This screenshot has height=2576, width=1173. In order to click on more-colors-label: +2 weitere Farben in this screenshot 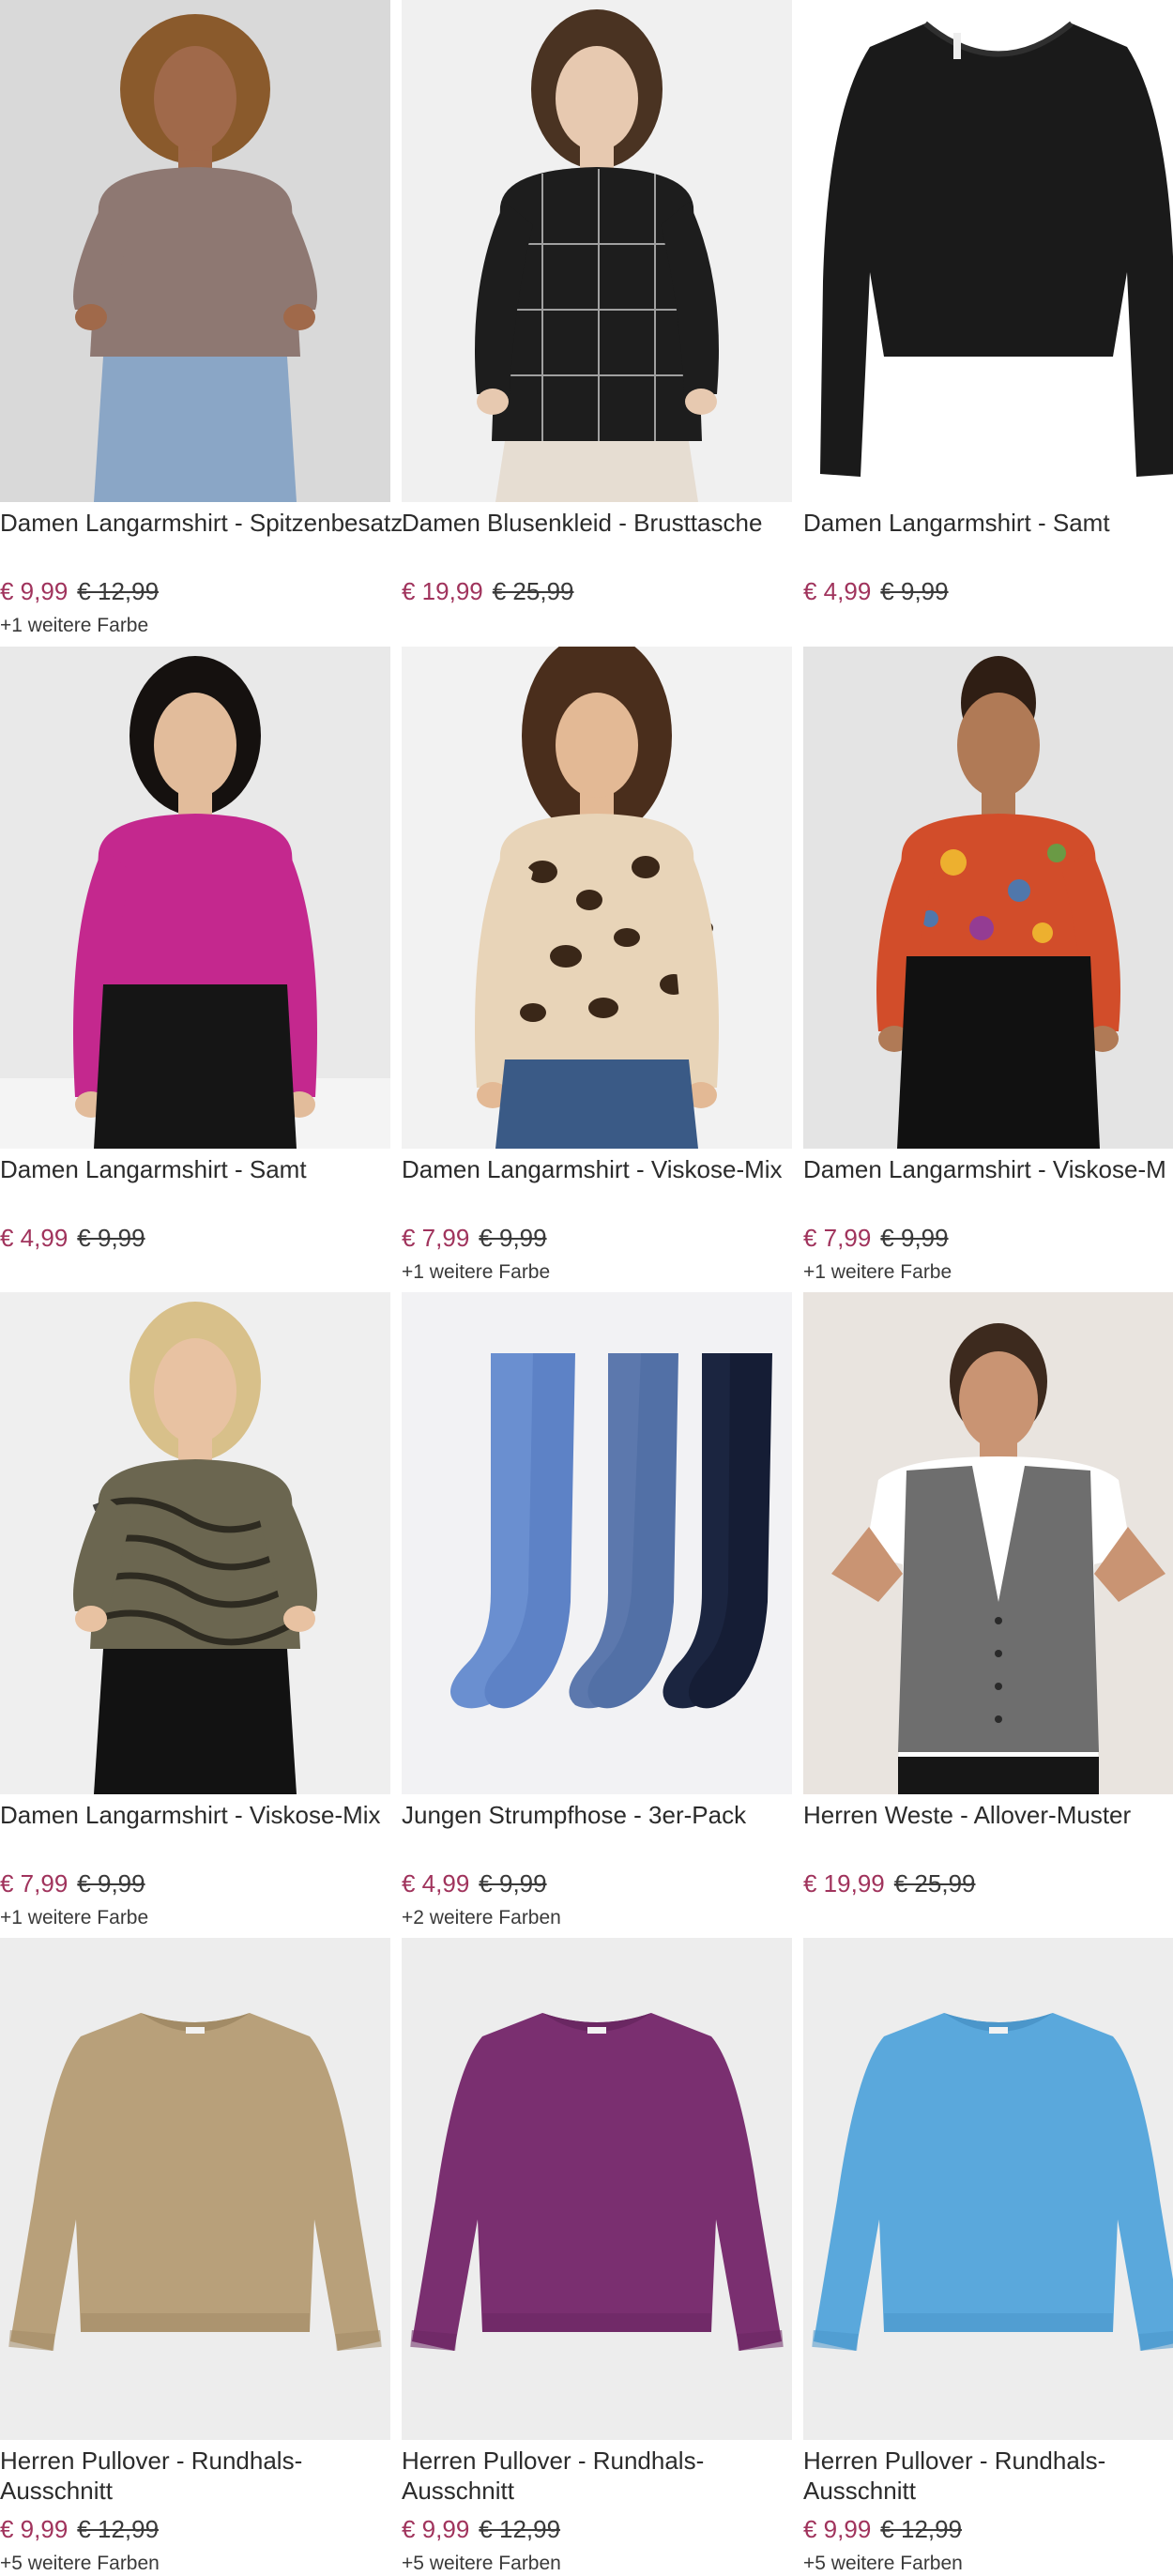, I will do `click(482, 1918)`.